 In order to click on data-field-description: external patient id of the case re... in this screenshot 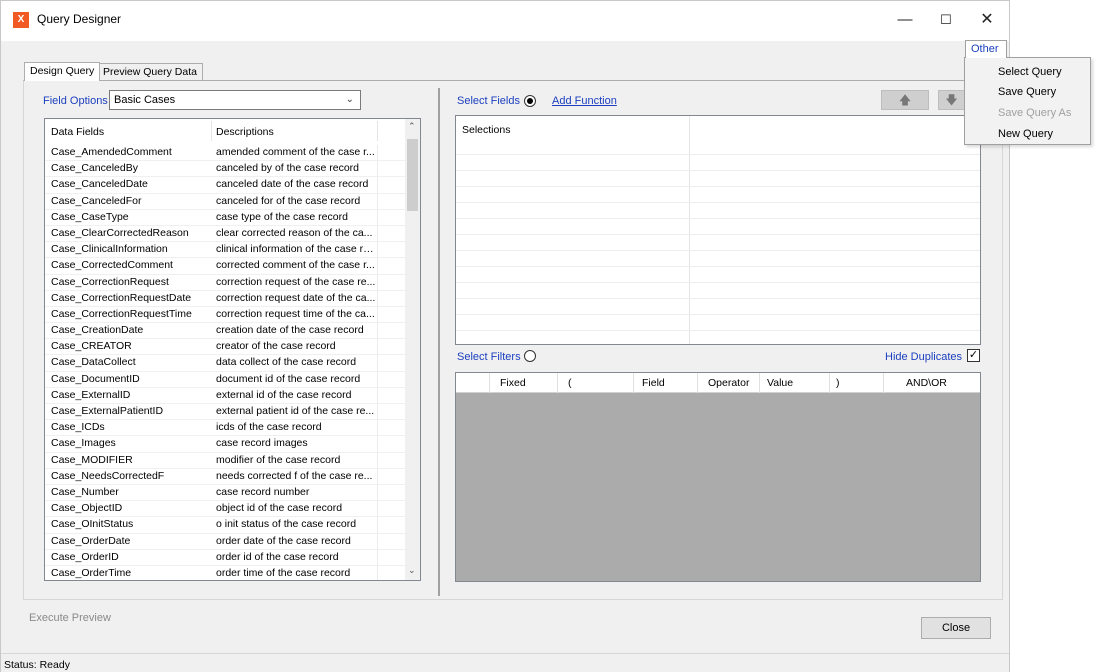, I will do `click(295, 411)`.